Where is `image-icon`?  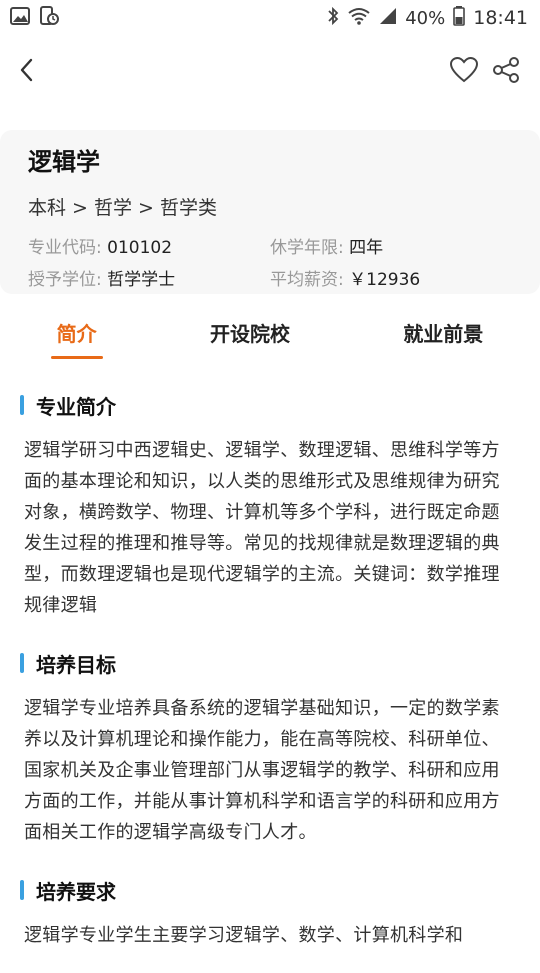
image-icon is located at coordinates (20, 18).